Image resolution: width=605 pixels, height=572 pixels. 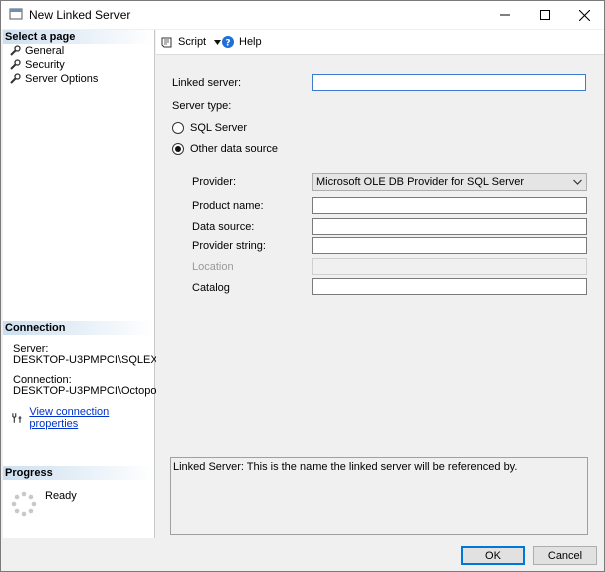 I want to click on data-source-input, so click(x=449, y=226).